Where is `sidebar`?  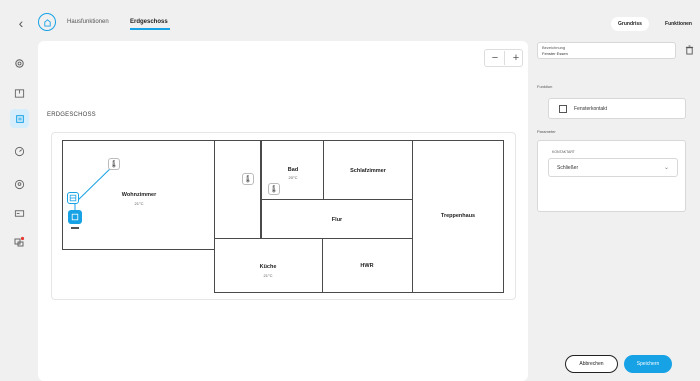
sidebar is located at coordinates (19, 190).